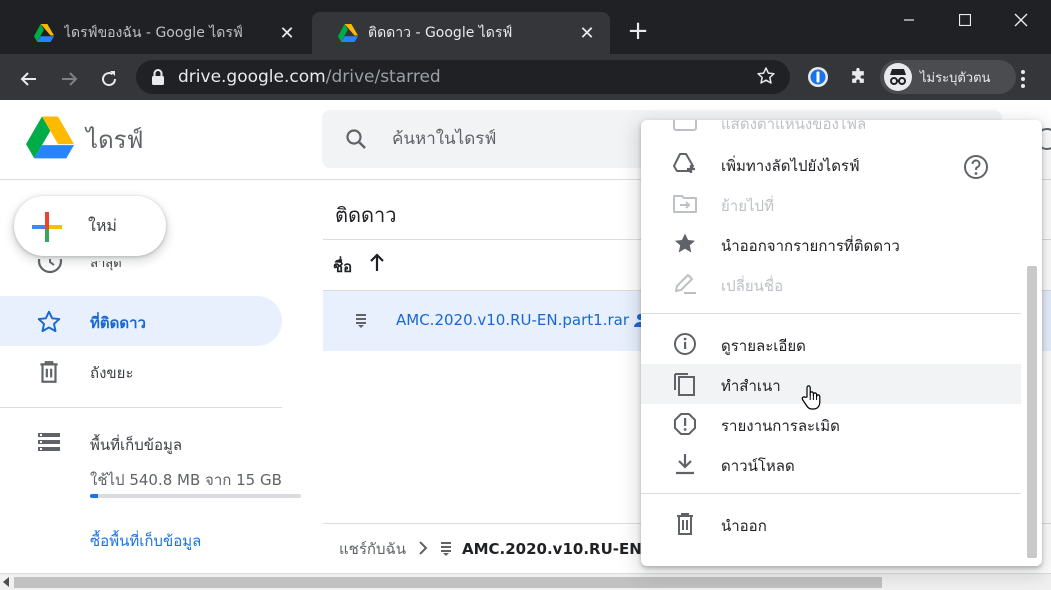 The height and width of the screenshot is (590, 1051). What do you see at coordinates (158, 77) in the screenshot?
I see `lock-icon` at bounding box center [158, 77].